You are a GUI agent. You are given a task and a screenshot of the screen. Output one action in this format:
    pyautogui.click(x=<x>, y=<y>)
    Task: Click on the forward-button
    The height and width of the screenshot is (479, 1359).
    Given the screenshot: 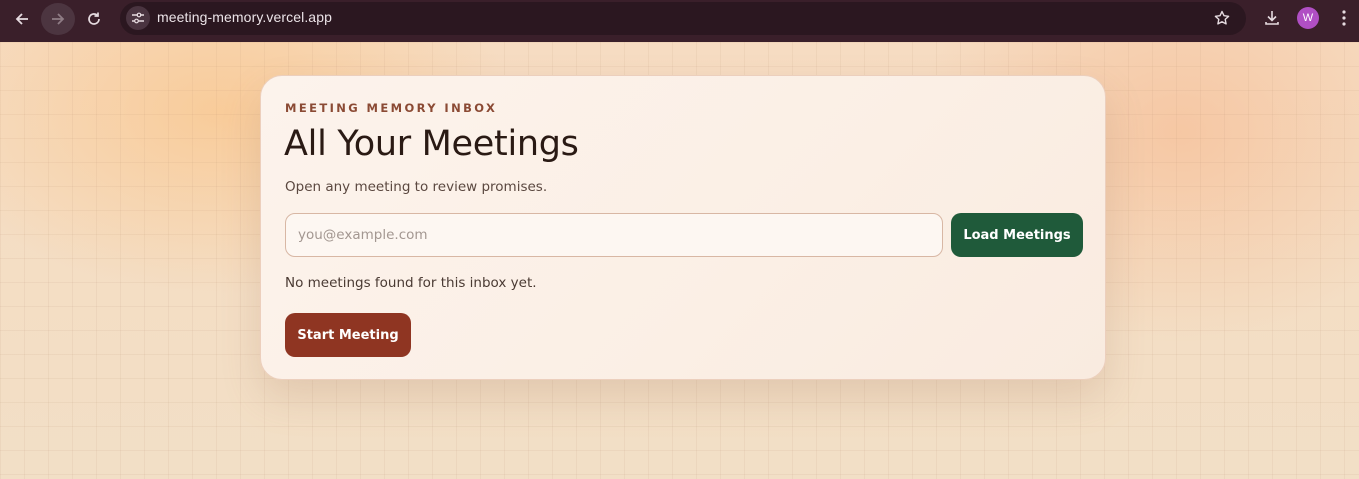 What is the action you would take?
    pyautogui.click(x=58, y=19)
    